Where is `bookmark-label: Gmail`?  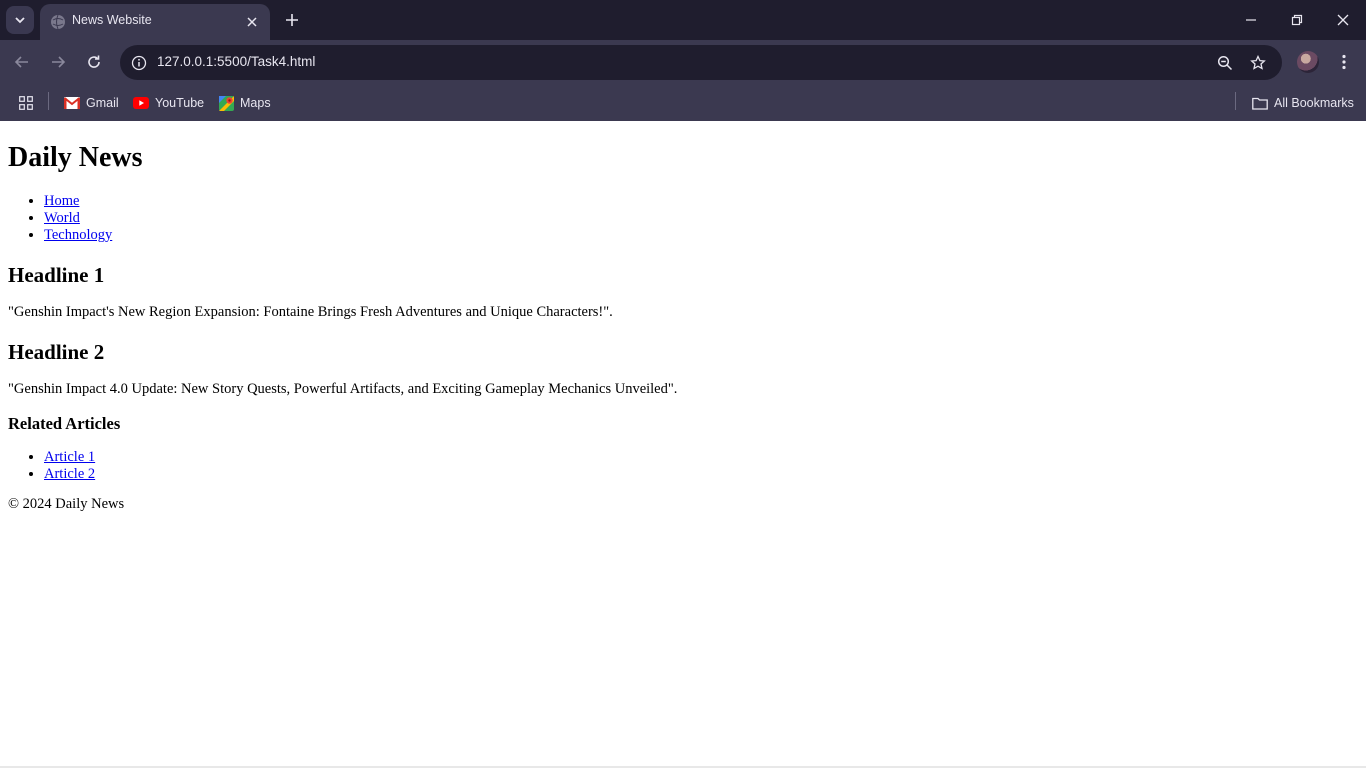 bookmark-label: Gmail is located at coordinates (102, 103).